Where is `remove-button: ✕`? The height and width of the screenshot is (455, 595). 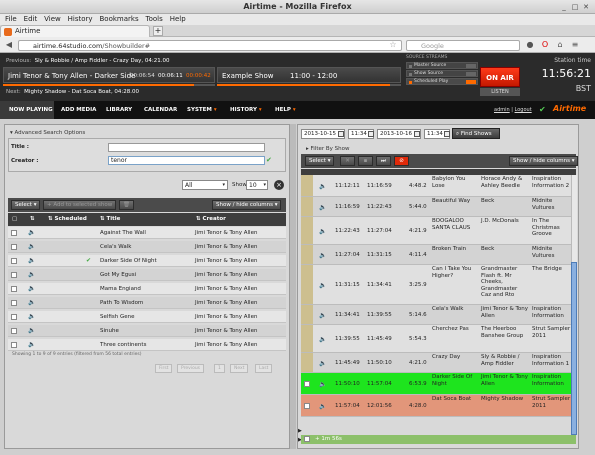
remove-button: ✕ is located at coordinates (347, 161).